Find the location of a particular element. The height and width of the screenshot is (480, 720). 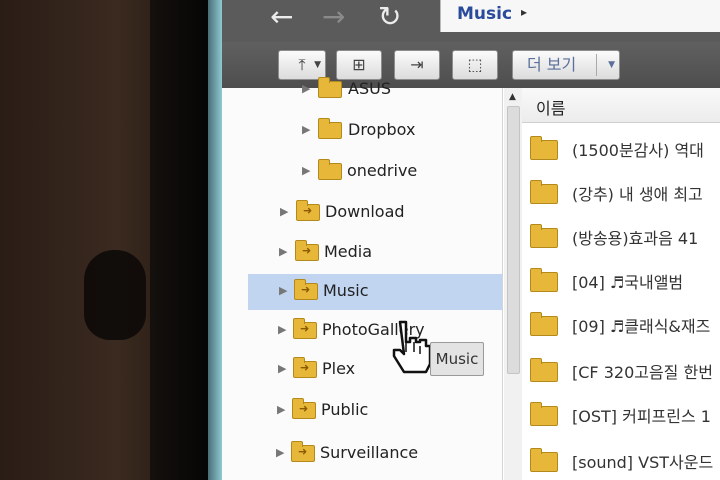

column-header-name: 이름 is located at coordinates (621, 105).